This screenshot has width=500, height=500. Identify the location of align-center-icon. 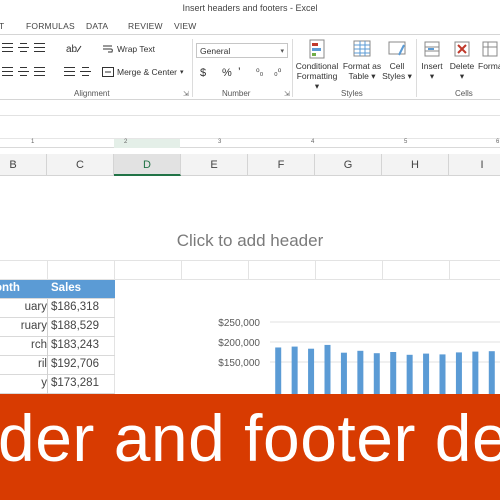
(23, 71).